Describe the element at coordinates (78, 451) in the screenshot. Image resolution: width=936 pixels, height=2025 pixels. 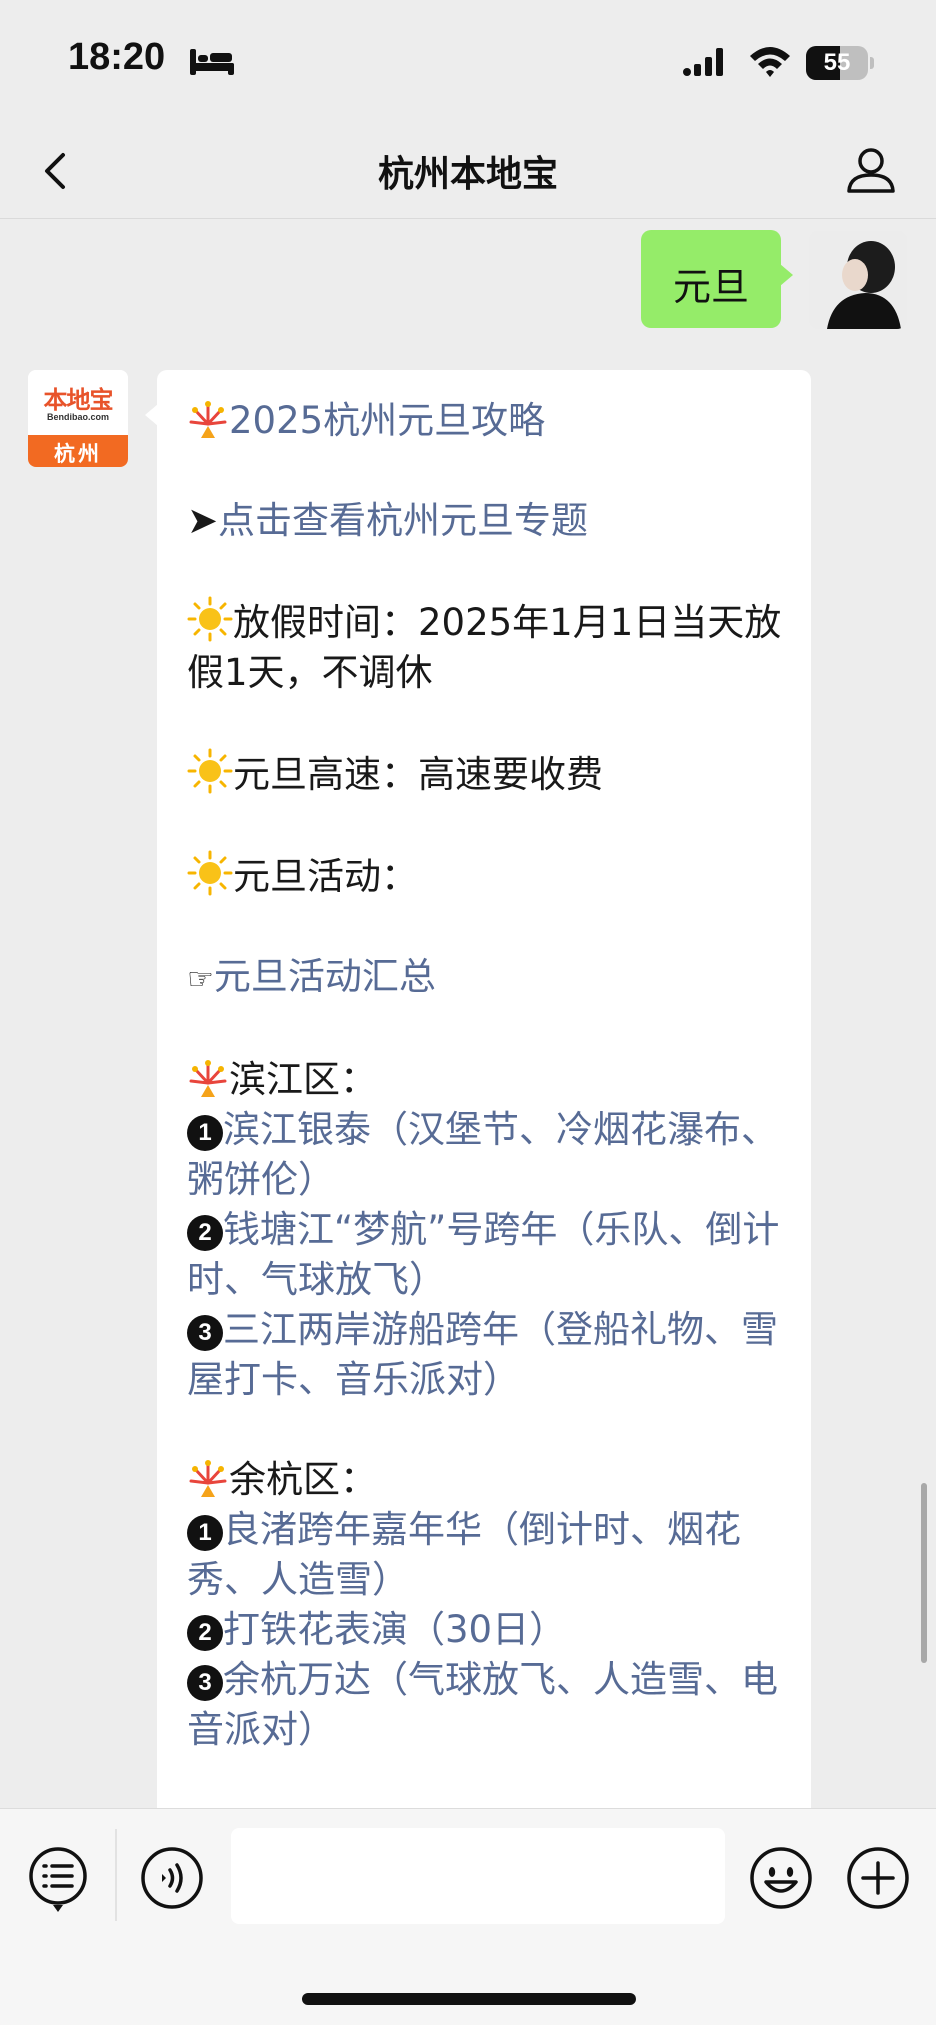
I see `bot-avatar-city: 杭州` at that location.